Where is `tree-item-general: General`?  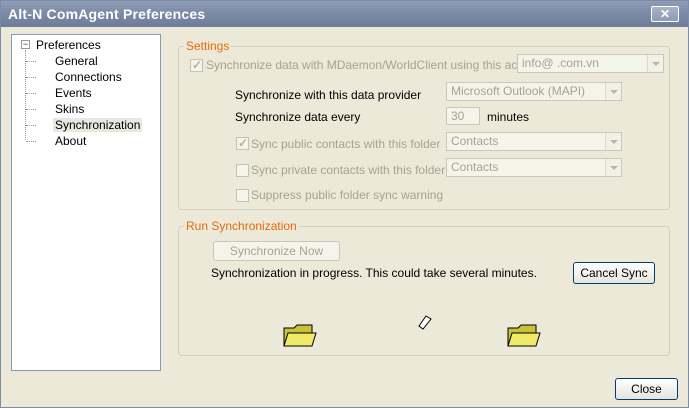
tree-item-general: General is located at coordinates (76, 61).